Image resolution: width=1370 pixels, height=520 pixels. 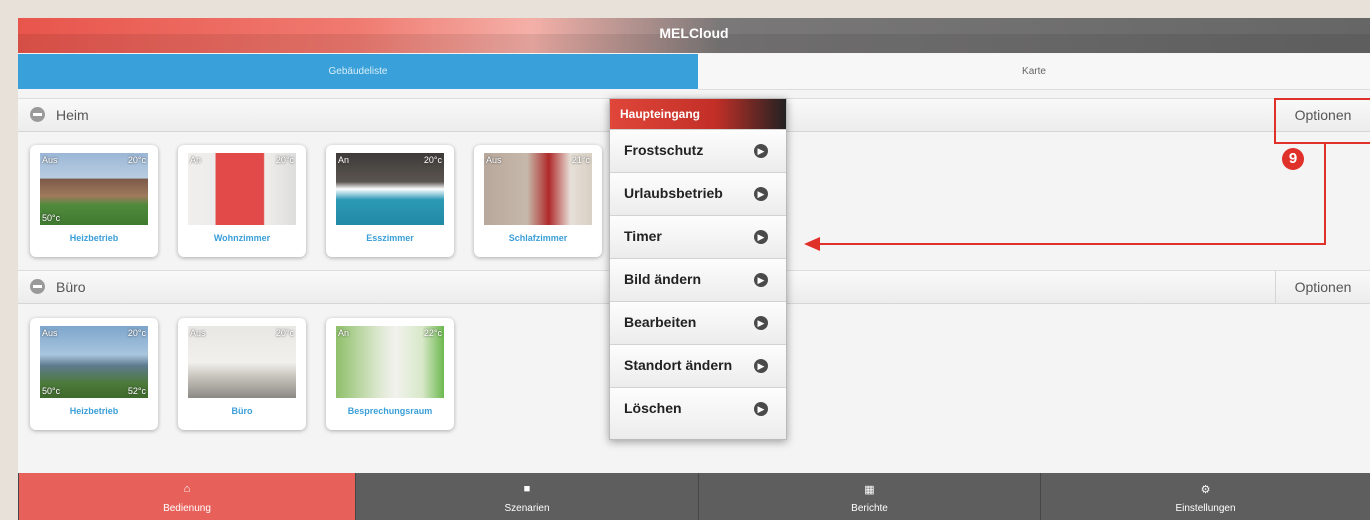 What do you see at coordinates (580, 160) in the screenshot?
I see `room-temperature: 21°c` at bounding box center [580, 160].